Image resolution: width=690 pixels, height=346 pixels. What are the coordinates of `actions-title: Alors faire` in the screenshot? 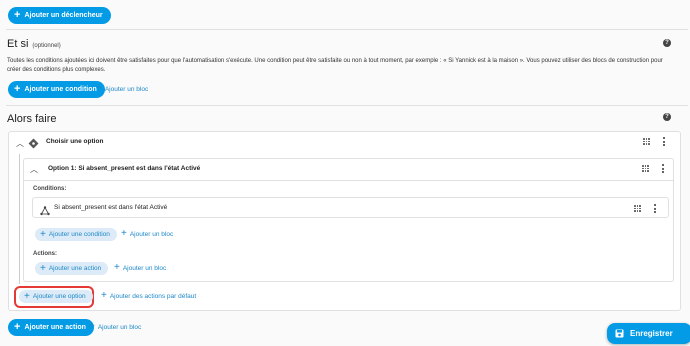 It's located at (32, 119).